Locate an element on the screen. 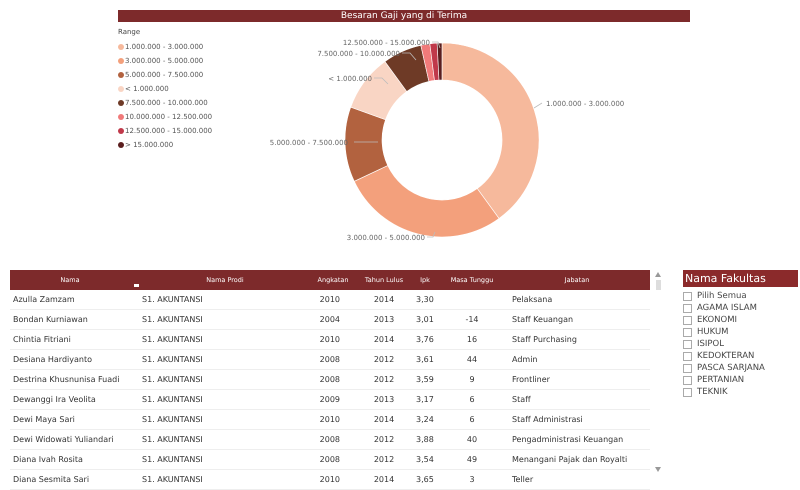 The image size is (800, 490). slicer-title: Nama Fakultas is located at coordinates (740, 278).